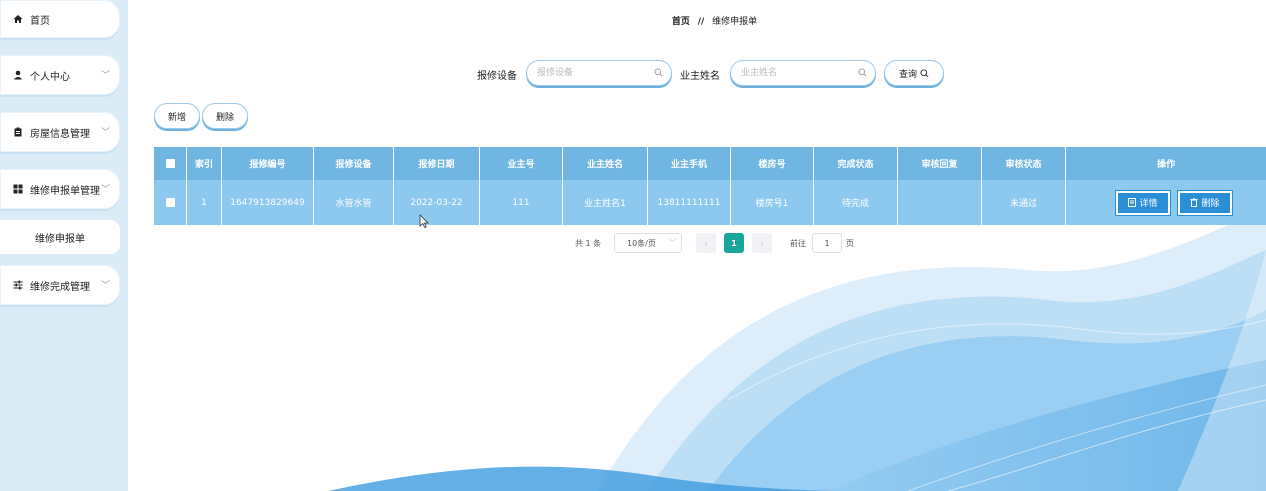 This screenshot has height=491, width=1266. What do you see at coordinates (268, 202) in the screenshot?
I see `cell-repair-no: 1647913829649` at bounding box center [268, 202].